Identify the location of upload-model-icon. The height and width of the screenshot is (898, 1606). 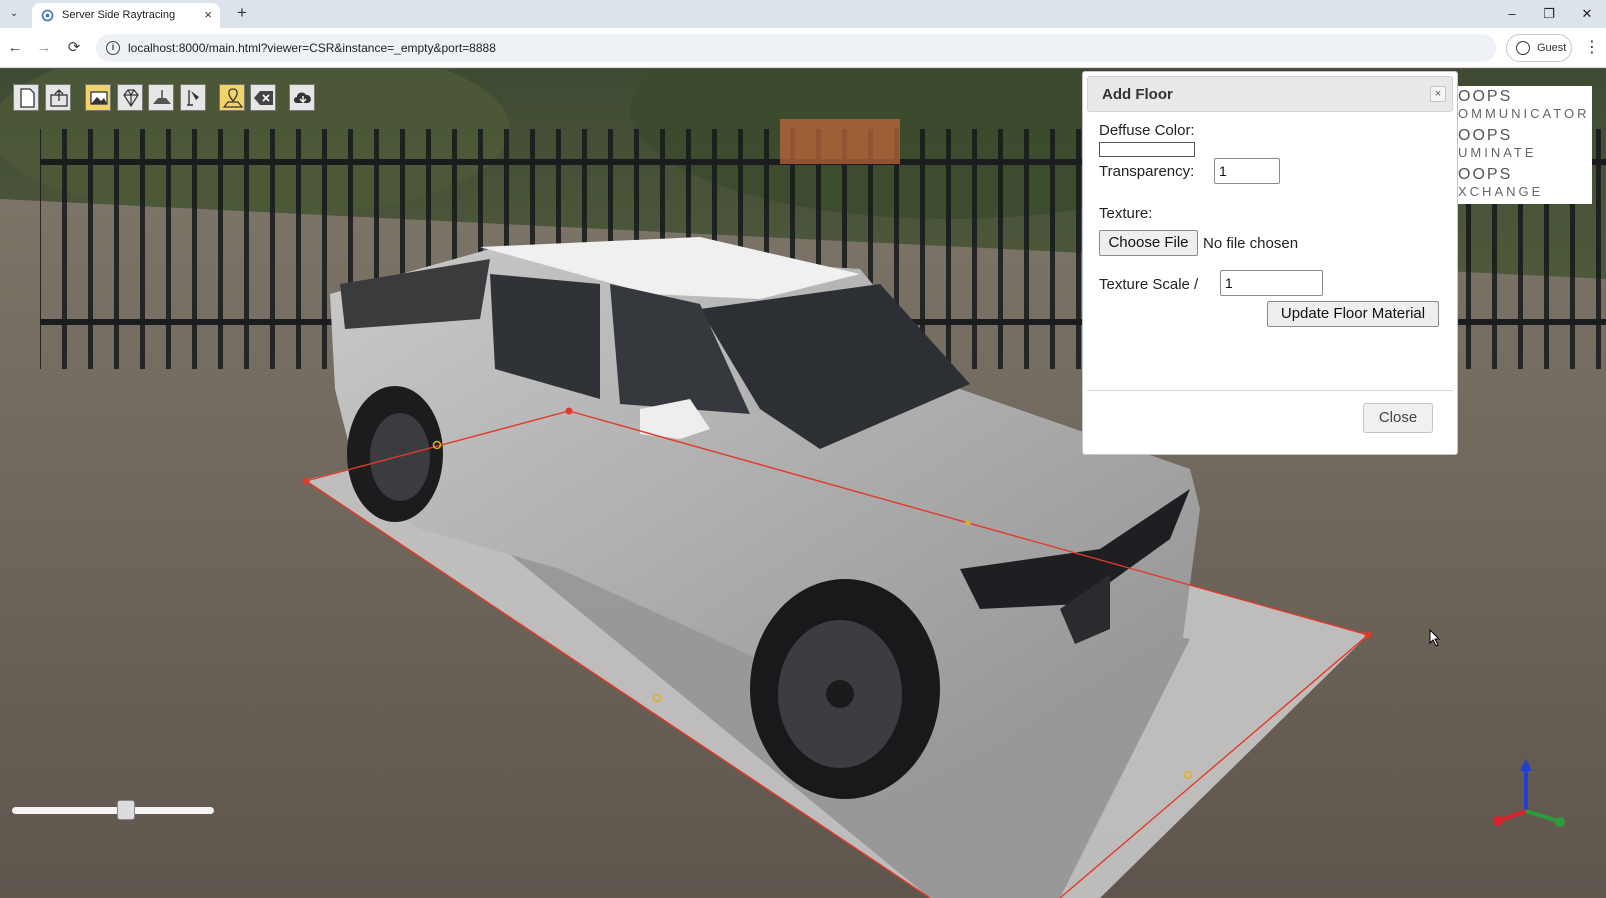
(59, 98).